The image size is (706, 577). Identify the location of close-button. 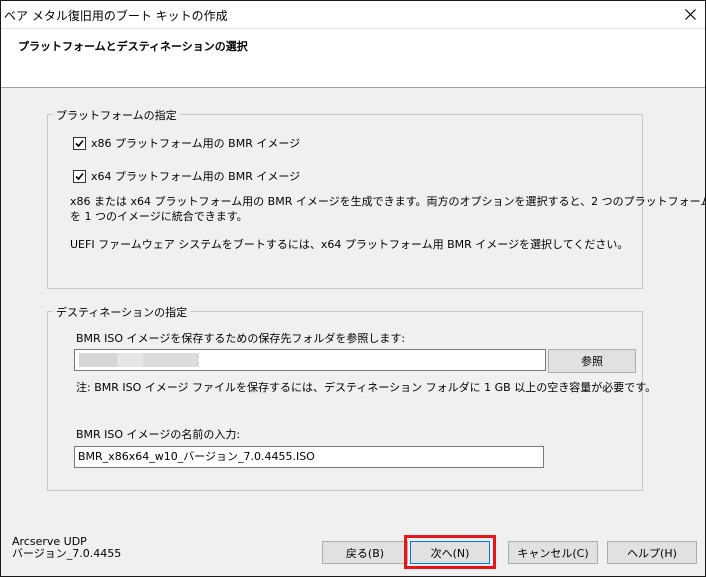
(690, 14).